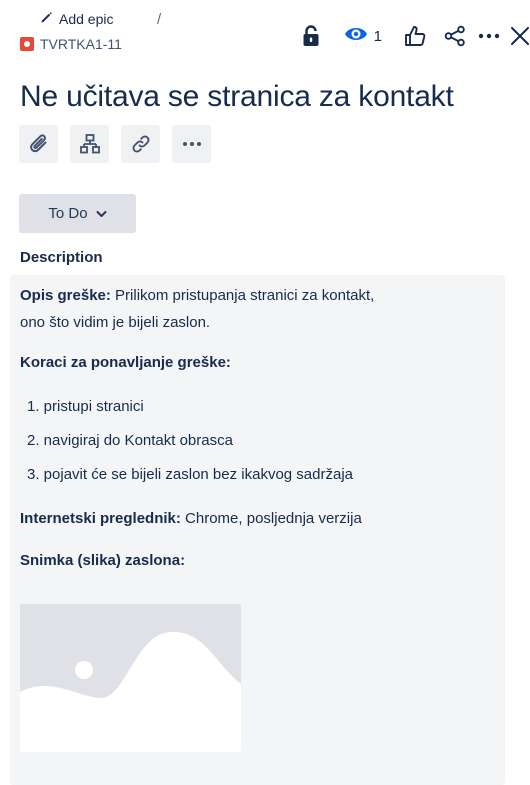 The width and height of the screenshot is (530, 785). Describe the element at coordinates (86, 19) in the screenshot. I see `add-epic-label: Add epic` at that location.